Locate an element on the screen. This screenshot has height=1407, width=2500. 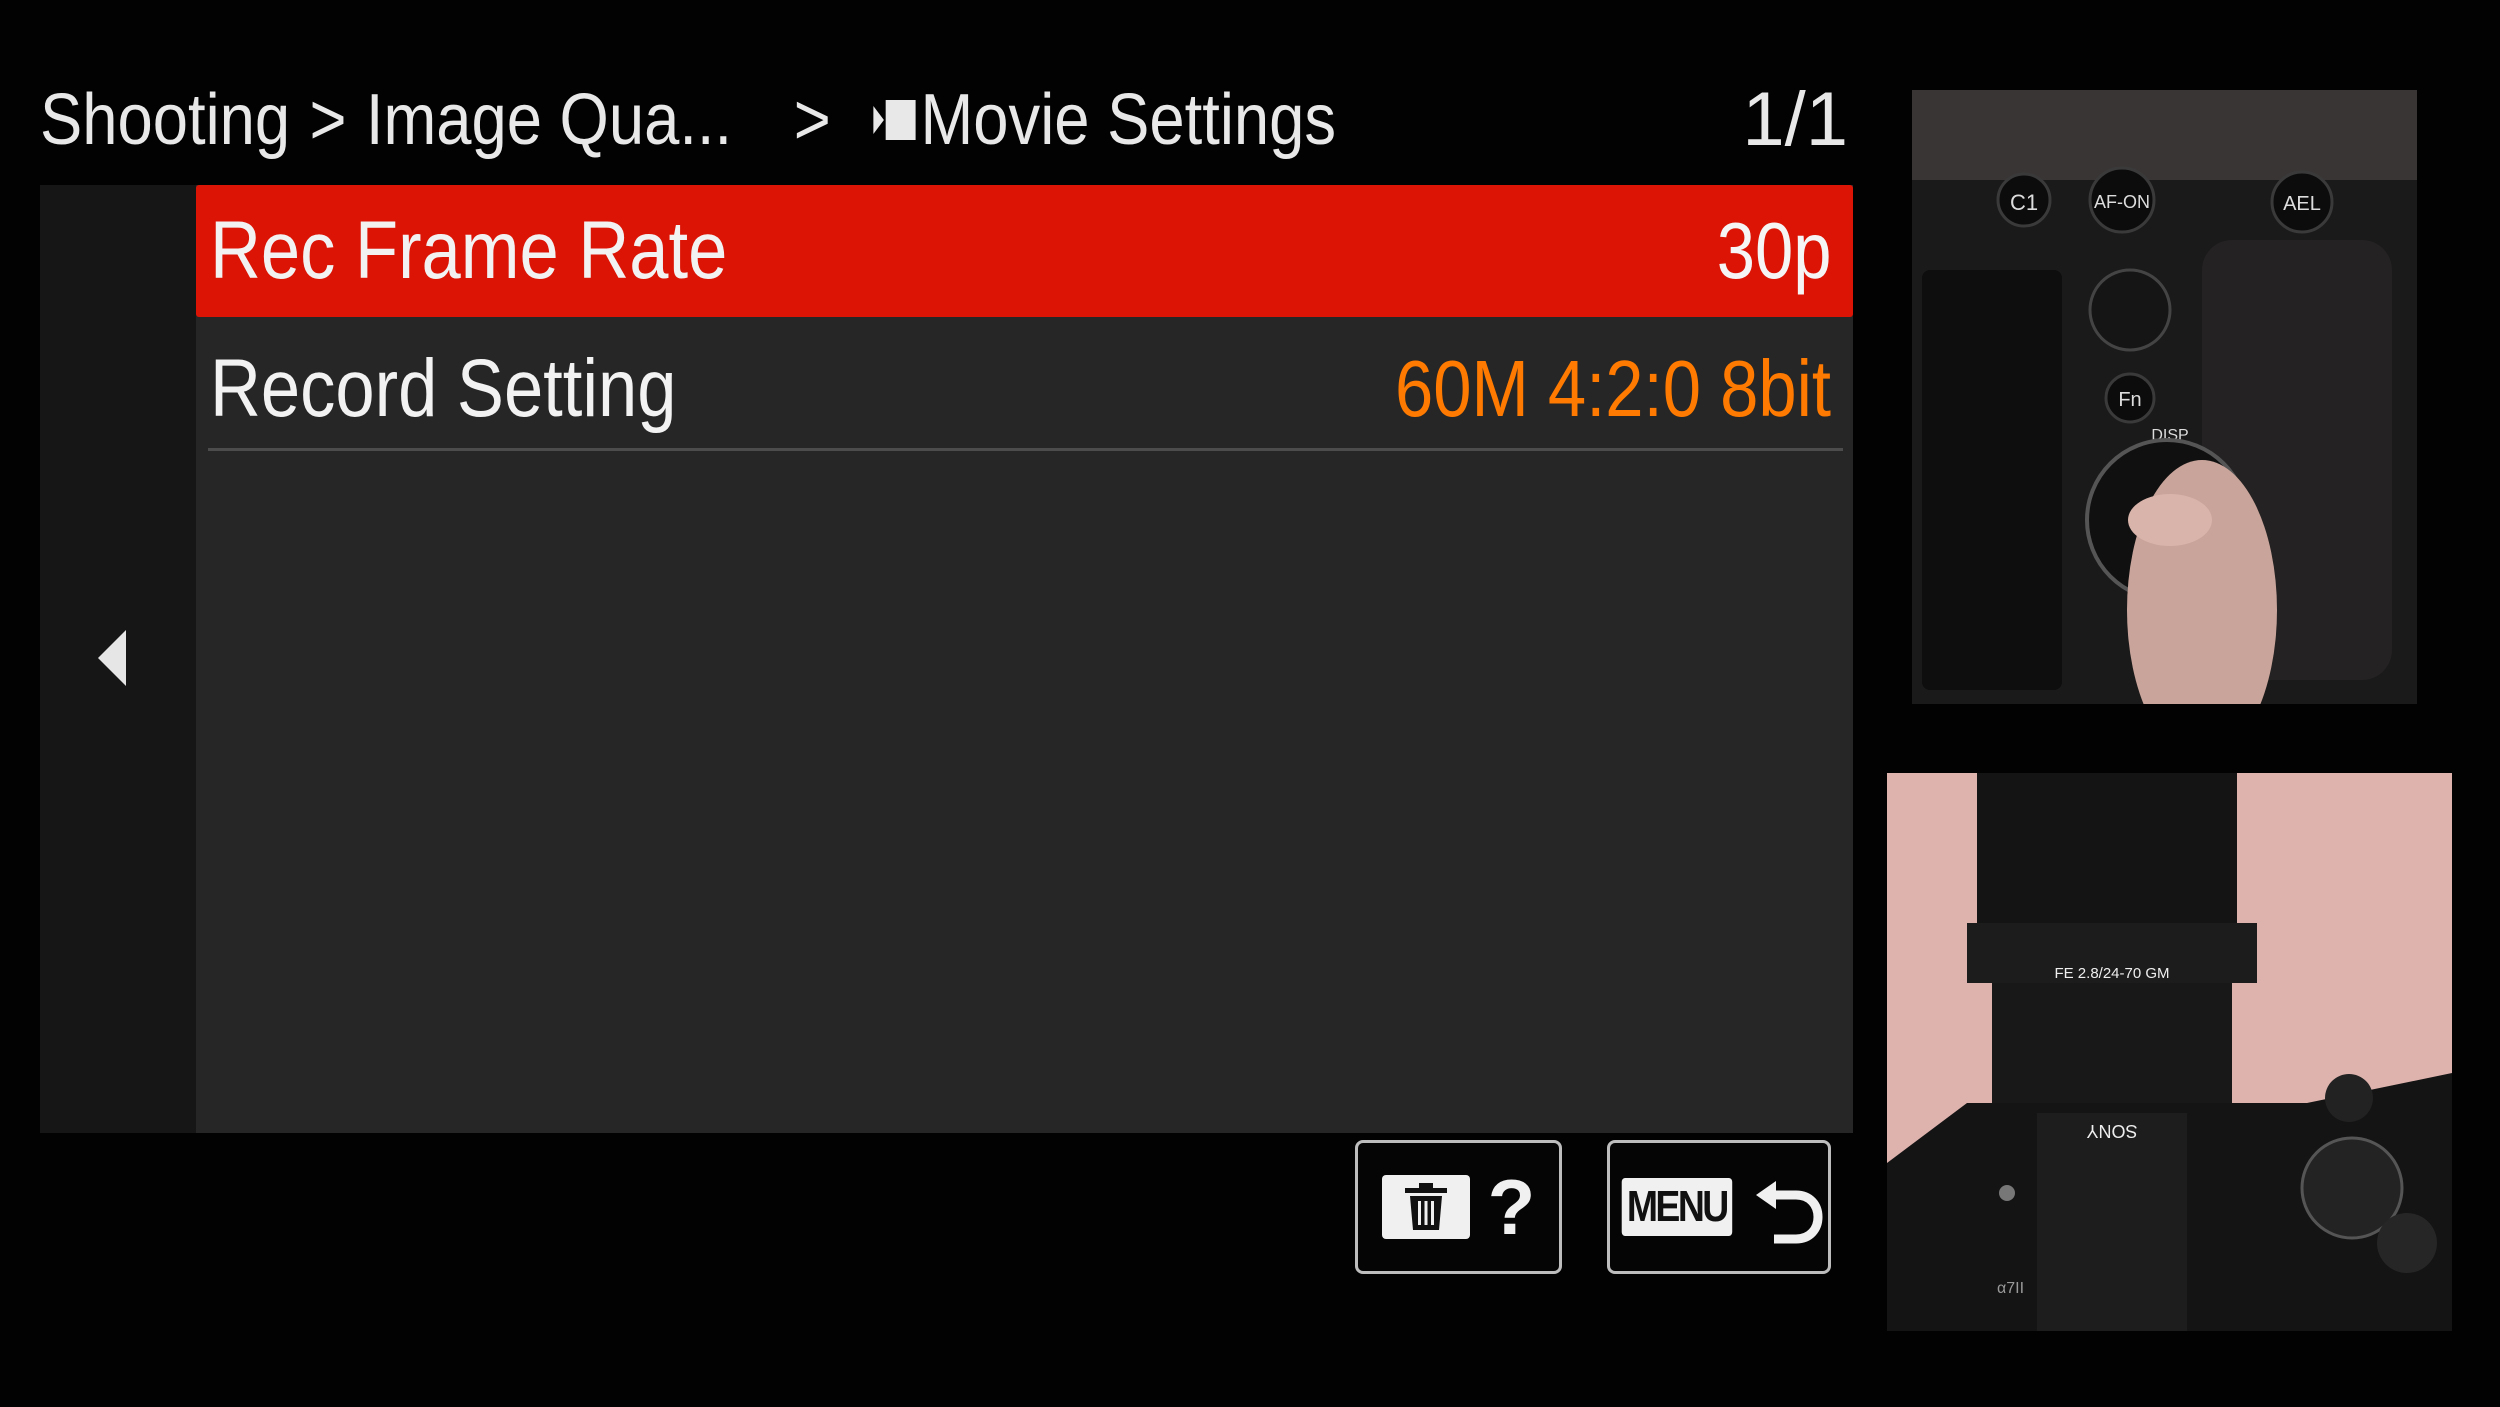
left-arrow-icon is located at coordinates (112, 658).